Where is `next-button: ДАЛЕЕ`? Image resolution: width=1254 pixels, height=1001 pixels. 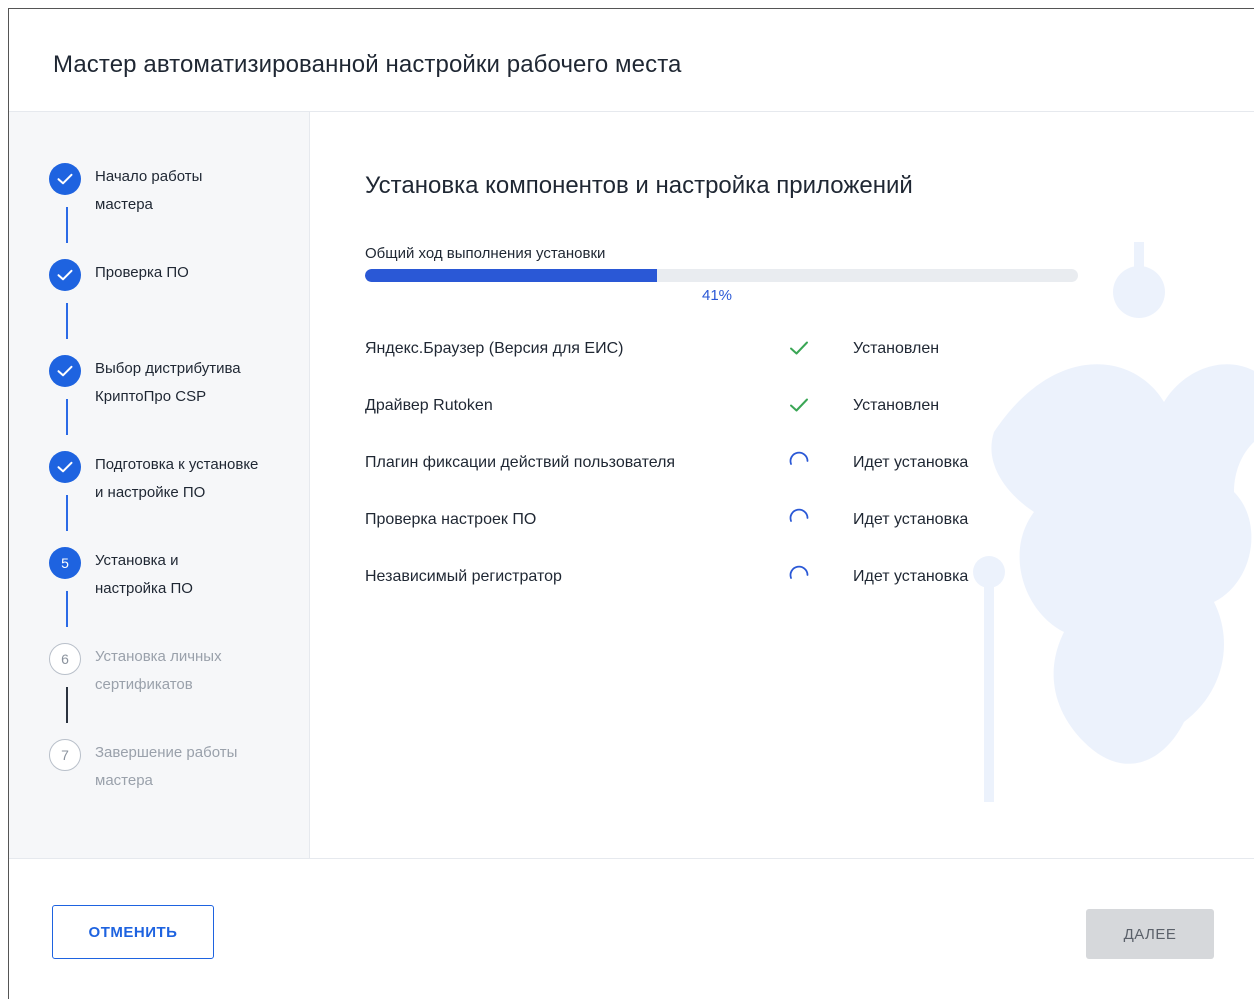
next-button: ДАЛЕЕ is located at coordinates (1150, 934).